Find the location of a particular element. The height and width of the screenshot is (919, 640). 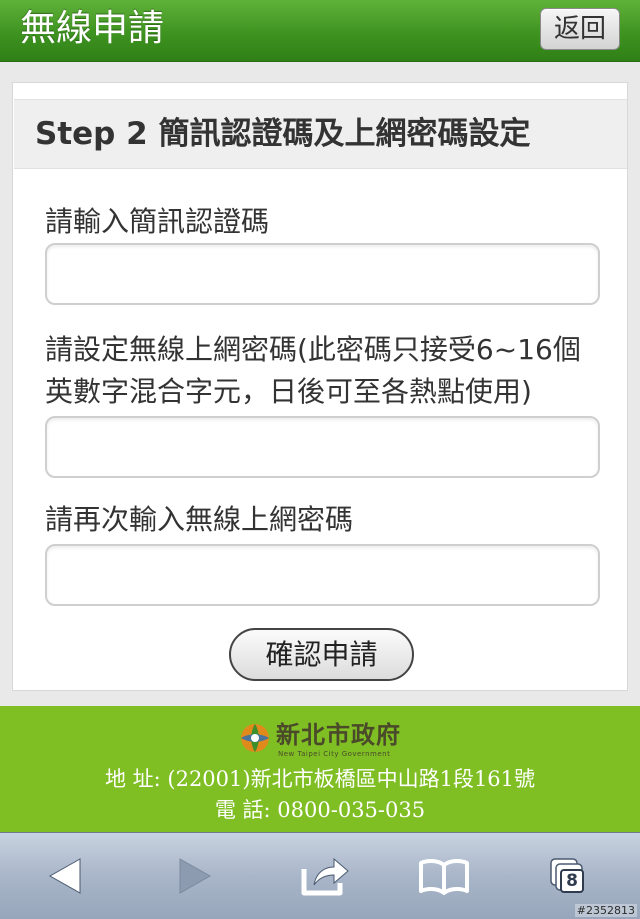

step-header: Step 2 簡訊認證碼及上網密碼設定 is located at coordinates (320, 134).